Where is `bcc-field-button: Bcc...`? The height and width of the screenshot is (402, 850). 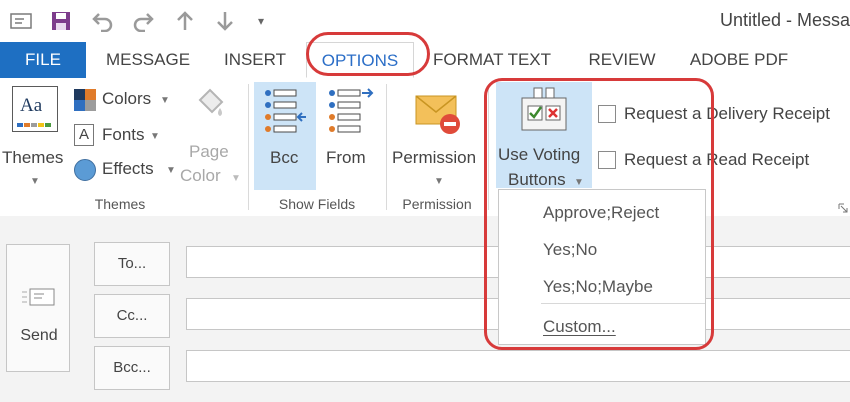 bcc-field-button: Bcc... is located at coordinates (132, 368).